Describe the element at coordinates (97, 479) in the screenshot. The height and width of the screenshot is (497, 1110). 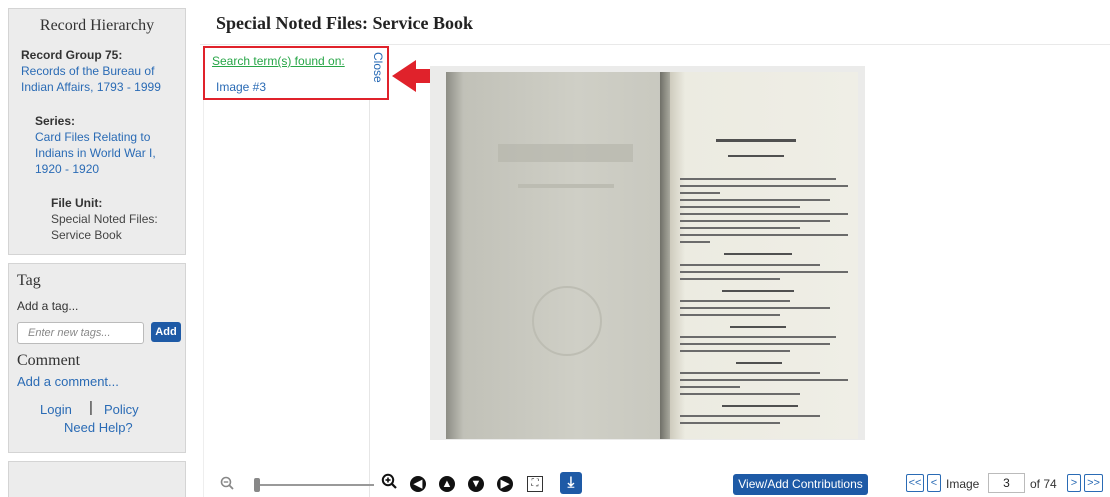
I see `sidebar-bottom-panel` at that location.